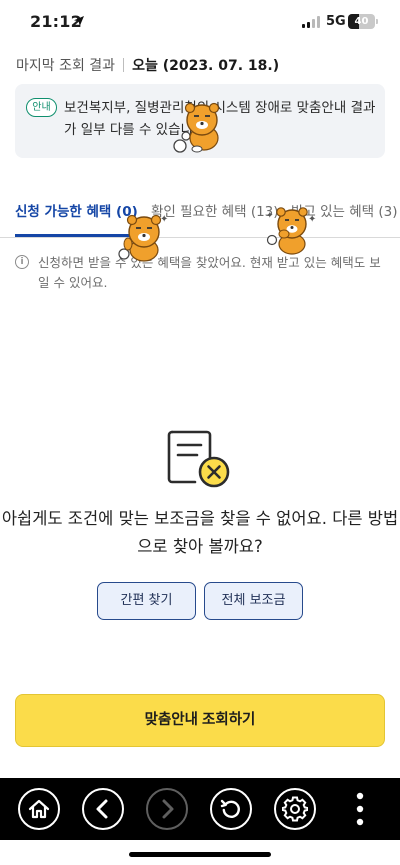 This screenshot has width=400, height=865. I want to click on all-subsidies-button: 전체 보조금, so click(253, 601).